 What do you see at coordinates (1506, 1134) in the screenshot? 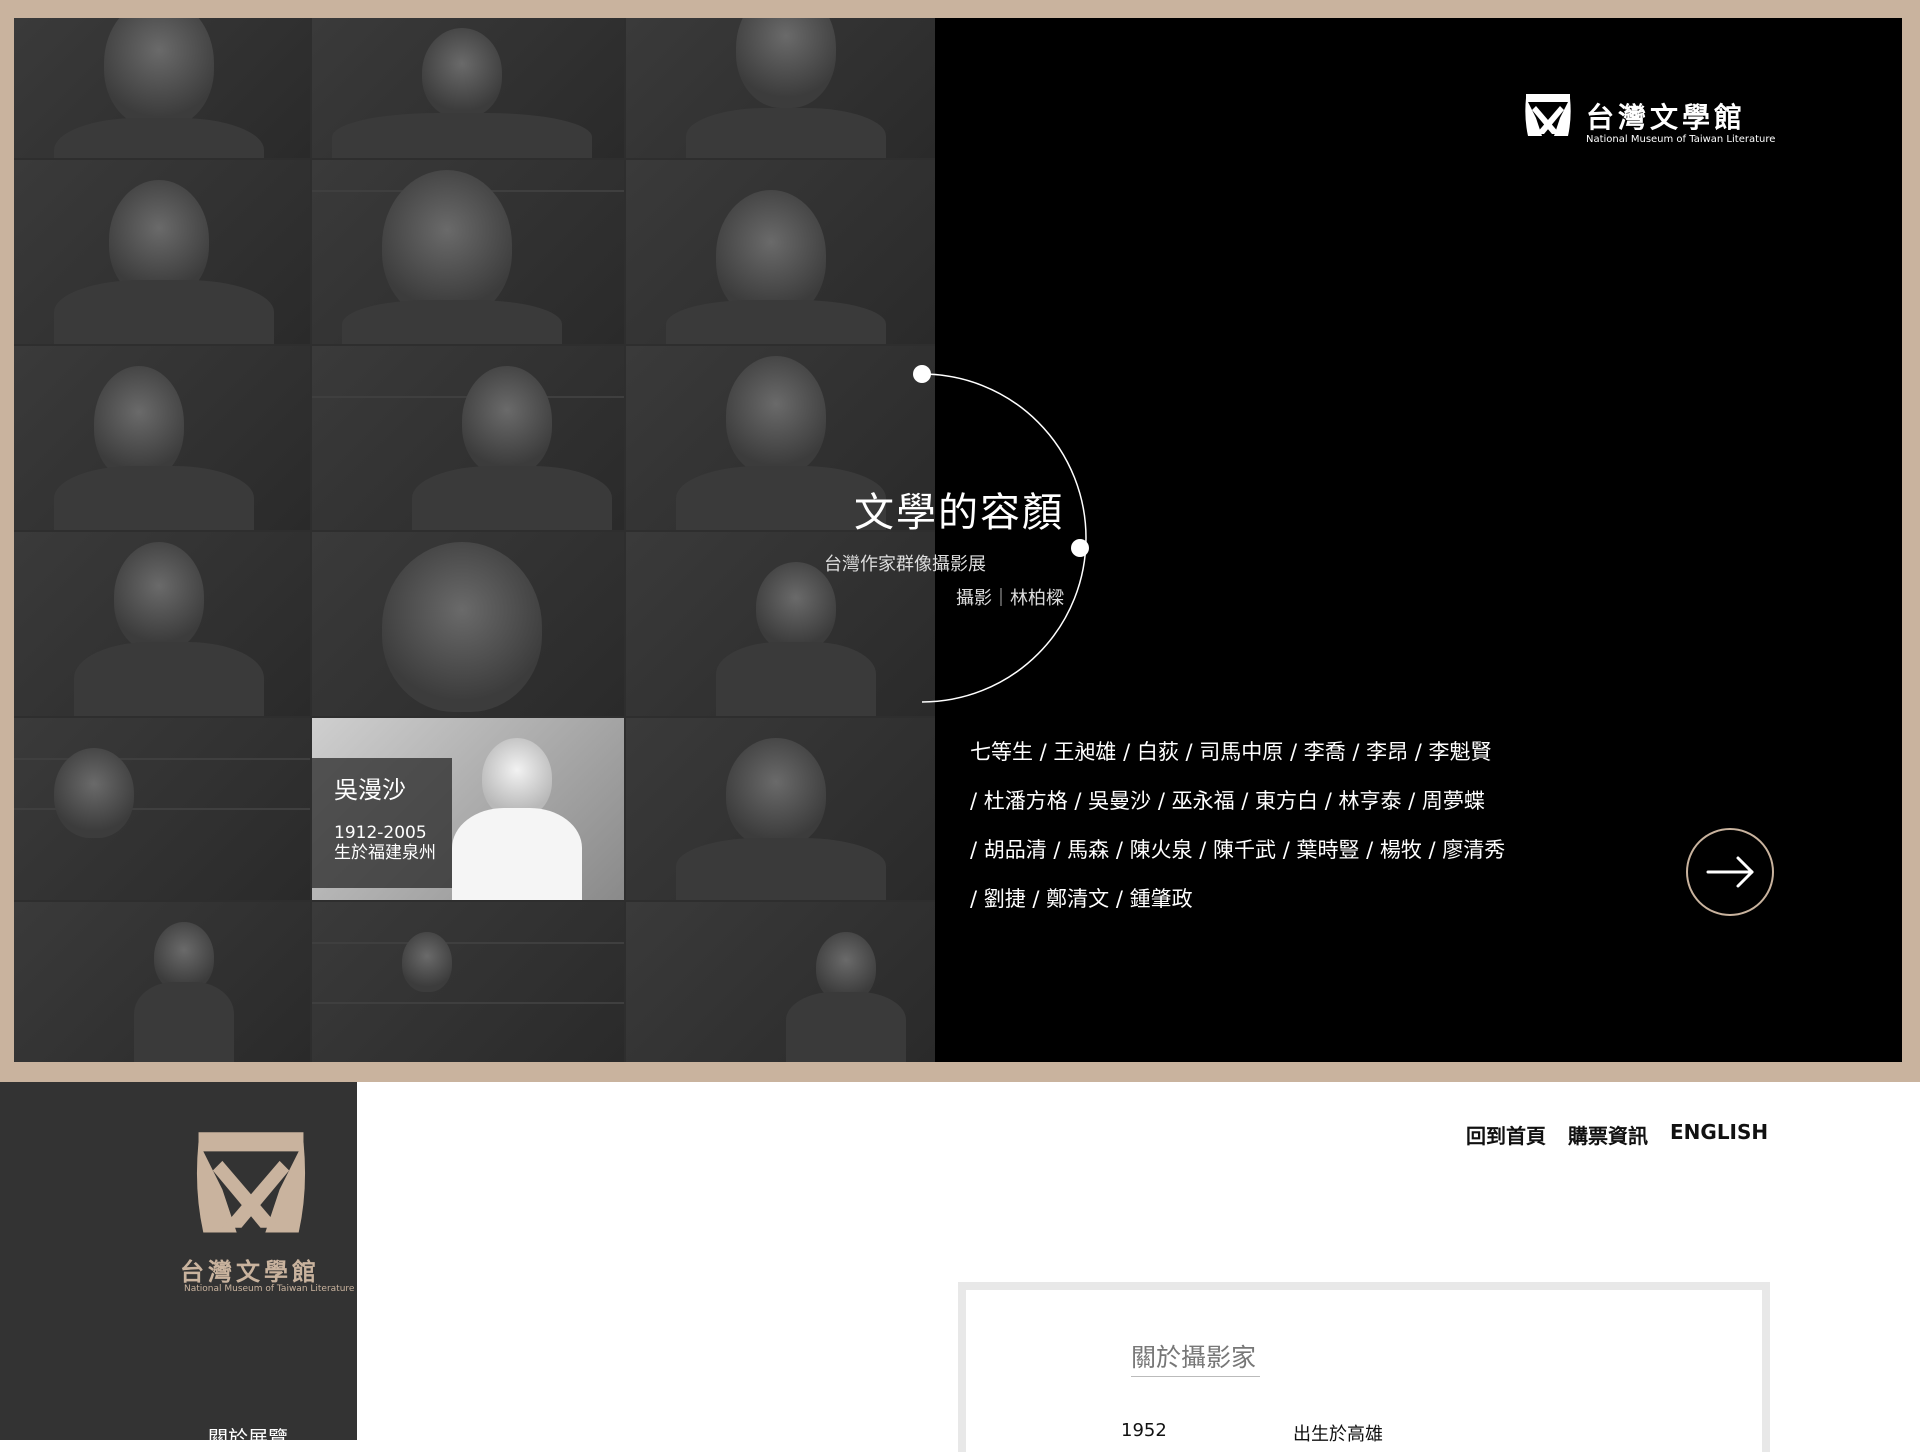
I see `nav-home-link: 回到首頁` at bounding box center [1506, 1134].